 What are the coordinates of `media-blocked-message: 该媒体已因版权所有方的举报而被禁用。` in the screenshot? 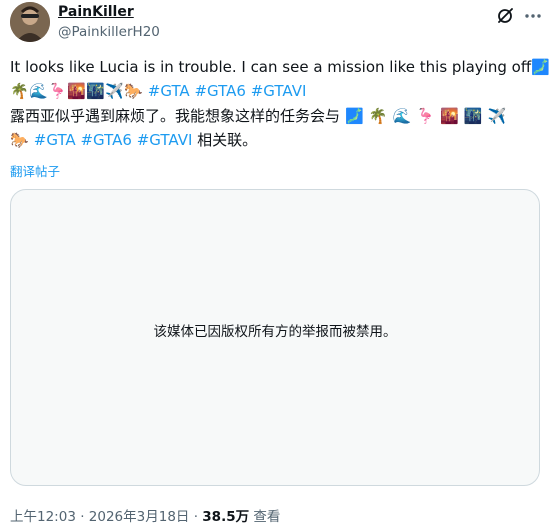 It's located at (275, 332).